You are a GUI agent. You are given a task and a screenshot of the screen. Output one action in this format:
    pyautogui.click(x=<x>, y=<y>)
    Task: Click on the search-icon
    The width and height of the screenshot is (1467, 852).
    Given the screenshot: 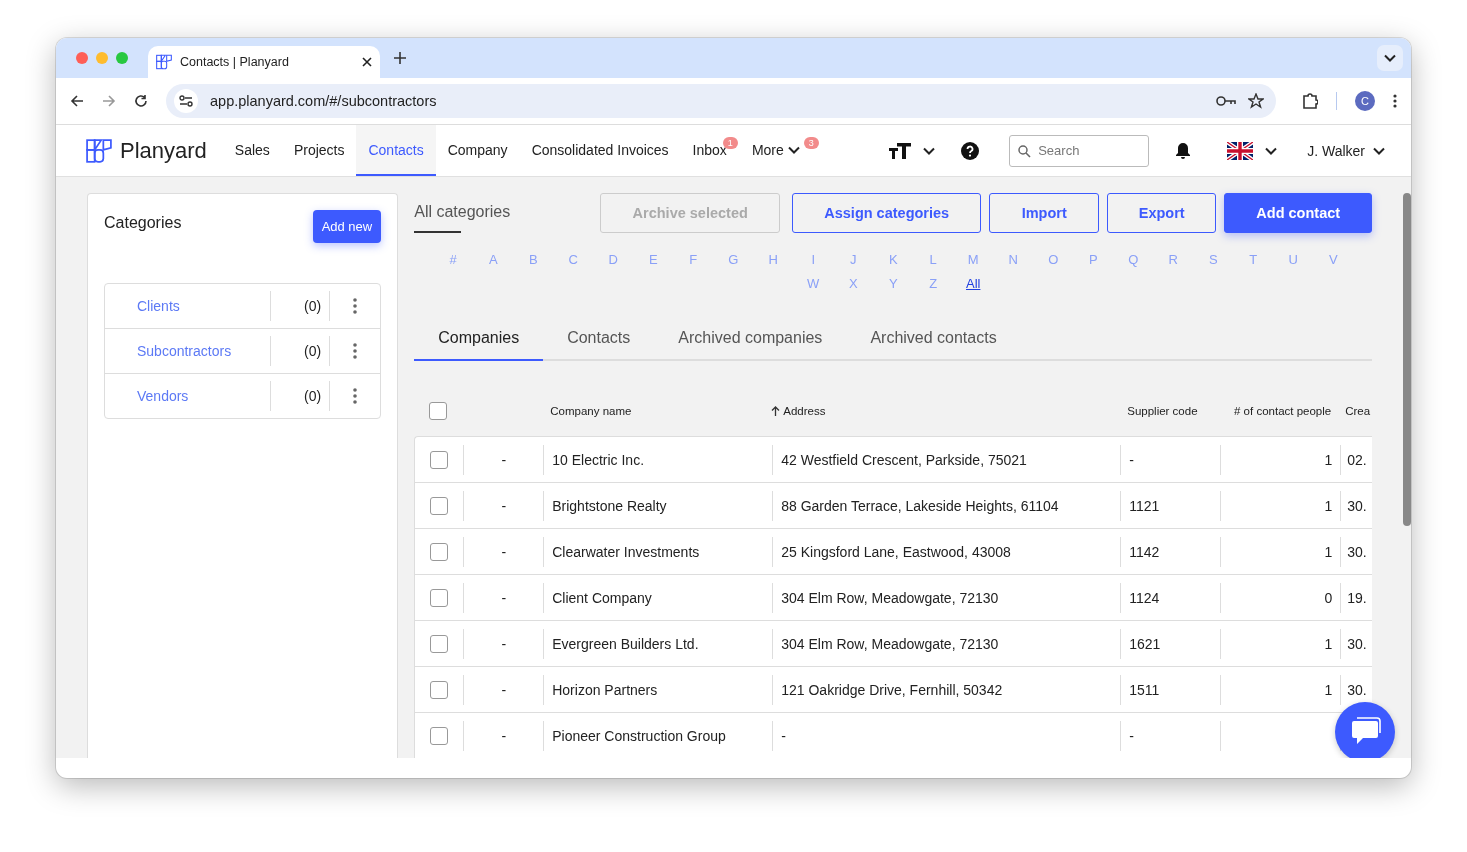 What is the action you would take?
    pyautogui.click(x=1025, y=151)
    